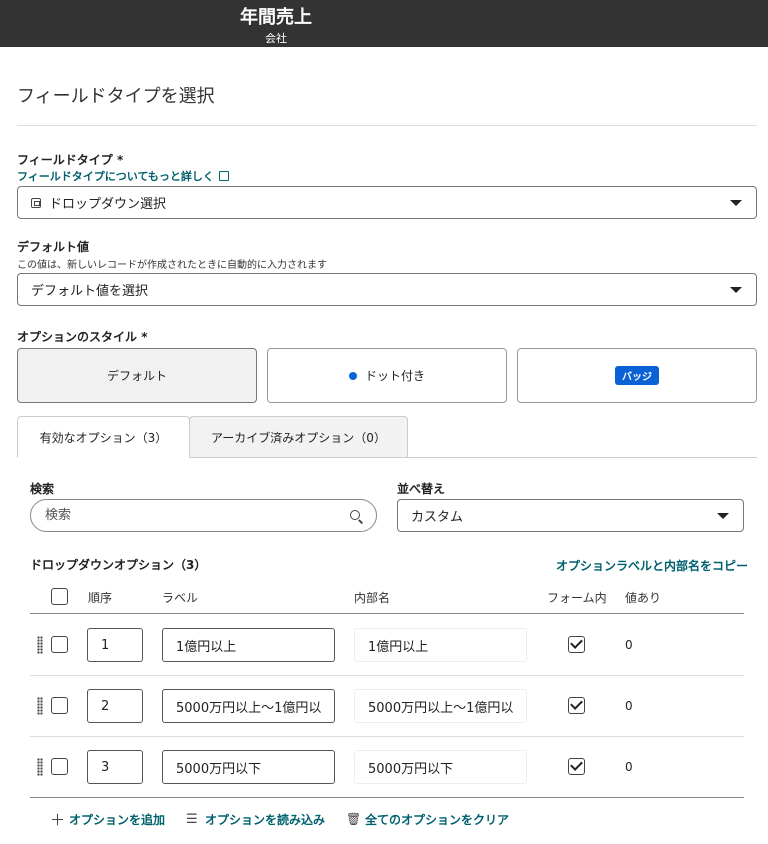 This screenshot has width=768, height=844. What do you see at coordinates (137, 375) in the screenshot?
I see `style-card-default: デフォルト` at bounding box center [137, 375].